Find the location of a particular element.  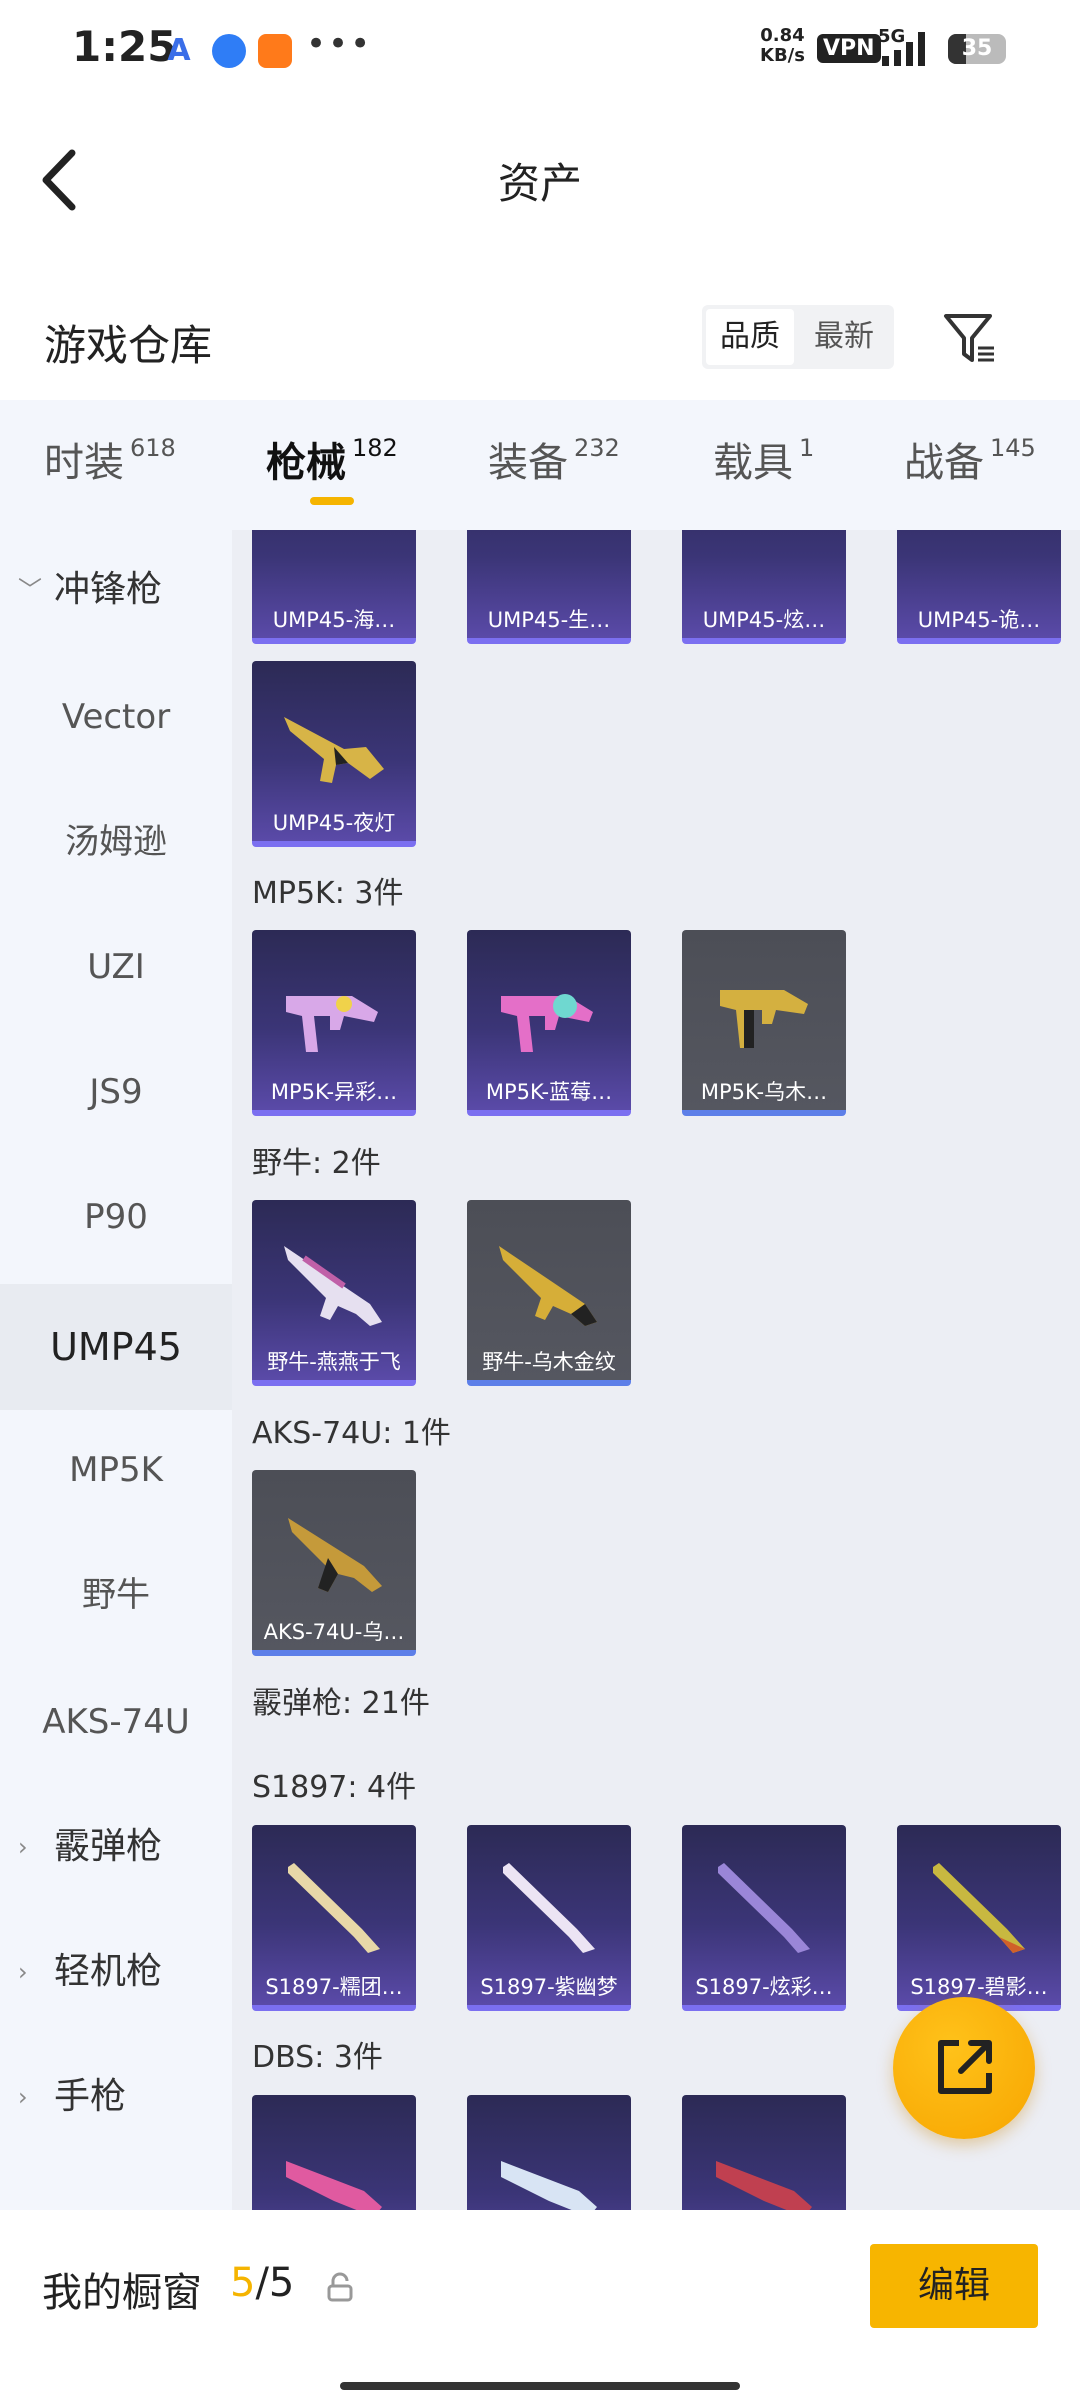

sidebar-item-vector: Vector is located at coordinates (116, 717).